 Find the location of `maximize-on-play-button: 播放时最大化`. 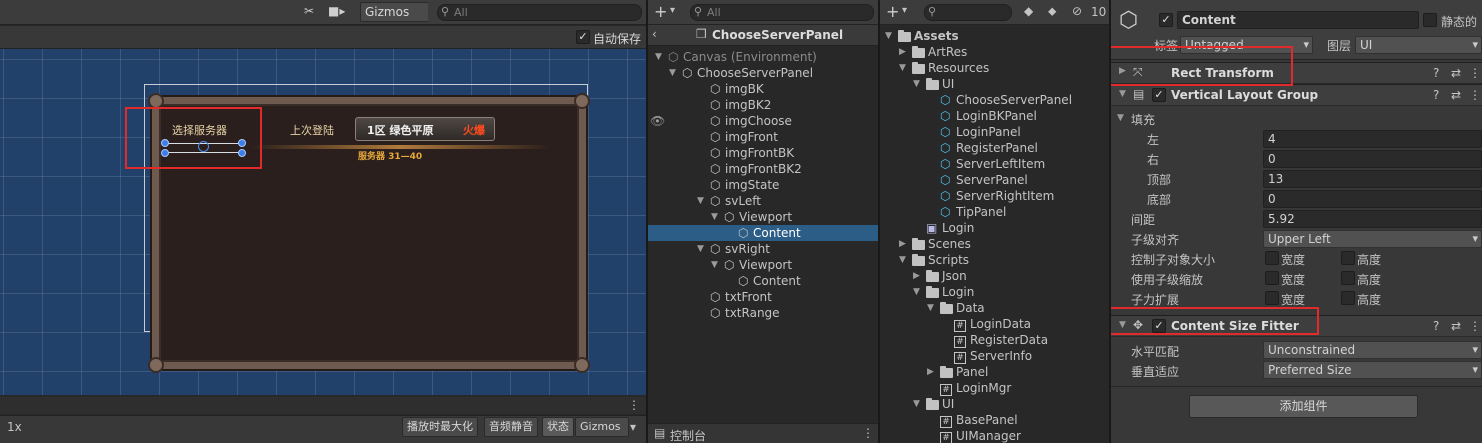

maximize-on-play-button: 播放时最大化 is located at coordinates (440, 427).